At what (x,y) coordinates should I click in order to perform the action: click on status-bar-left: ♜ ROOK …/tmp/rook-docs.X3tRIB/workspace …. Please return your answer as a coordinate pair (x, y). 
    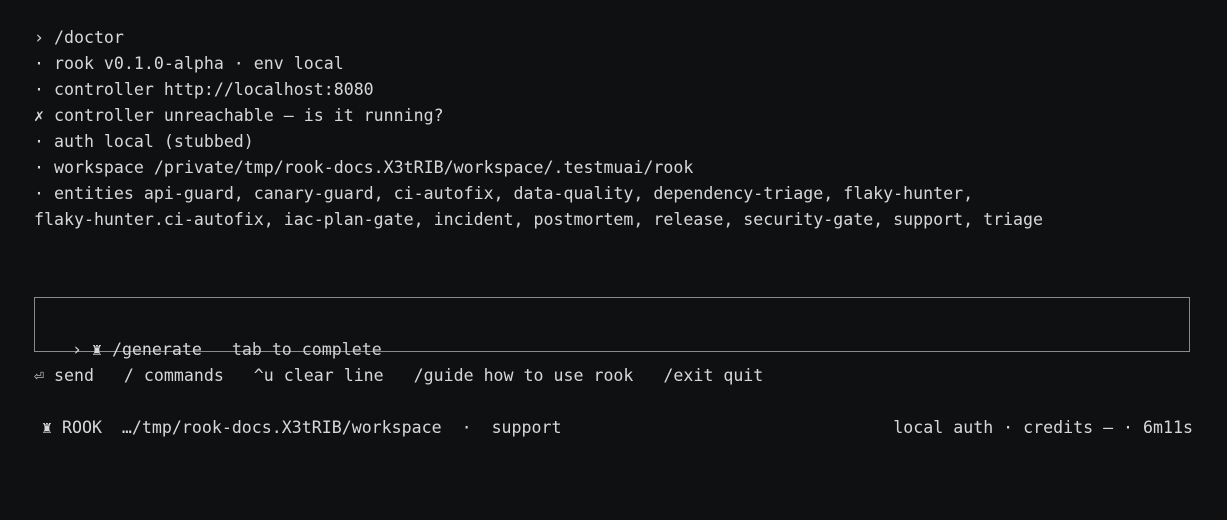
    Looking at the image, I should click on (302, 427).